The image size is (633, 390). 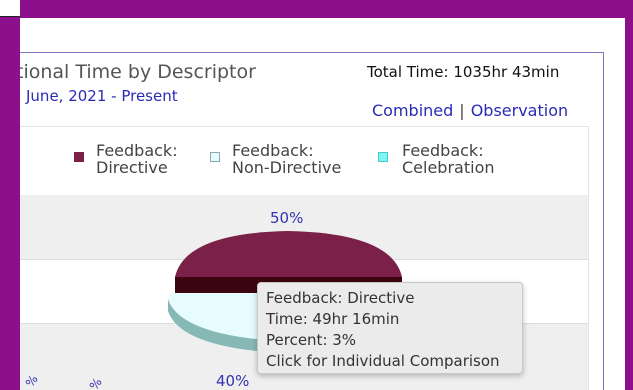 What do you see at coordinates (288, 254) in the screenshot?
I see `pie-slice-directive` at bounding box center [288, 254].